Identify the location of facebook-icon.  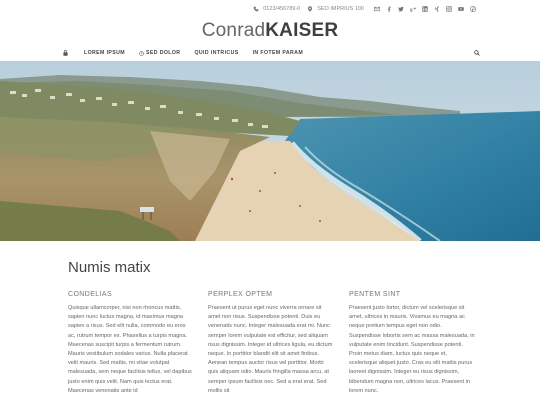
(388, 9).